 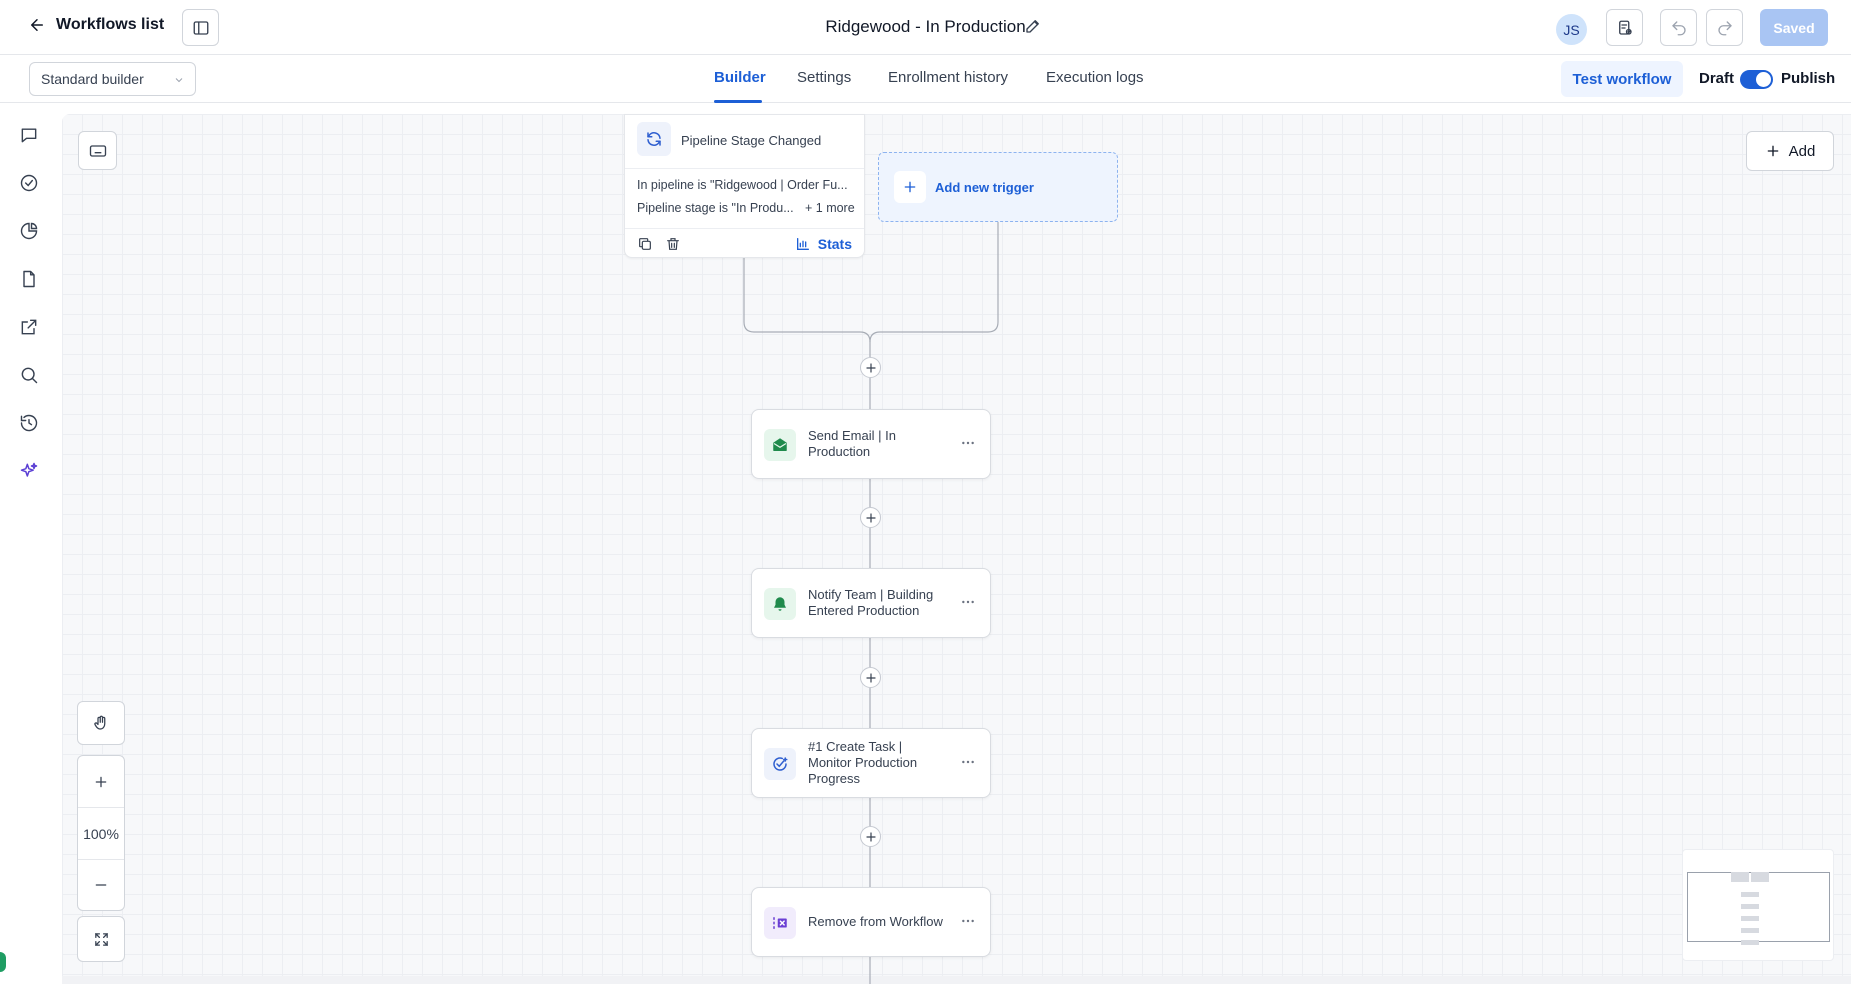 I want to click on copy-icon, so click(x=645, y=244).